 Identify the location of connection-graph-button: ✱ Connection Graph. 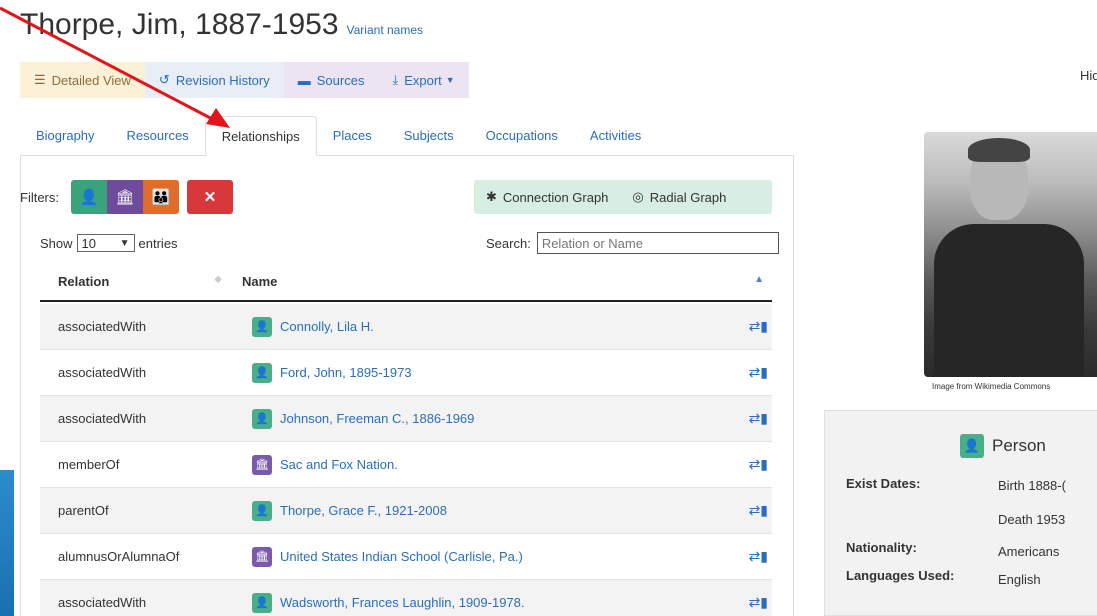
(547, 197).